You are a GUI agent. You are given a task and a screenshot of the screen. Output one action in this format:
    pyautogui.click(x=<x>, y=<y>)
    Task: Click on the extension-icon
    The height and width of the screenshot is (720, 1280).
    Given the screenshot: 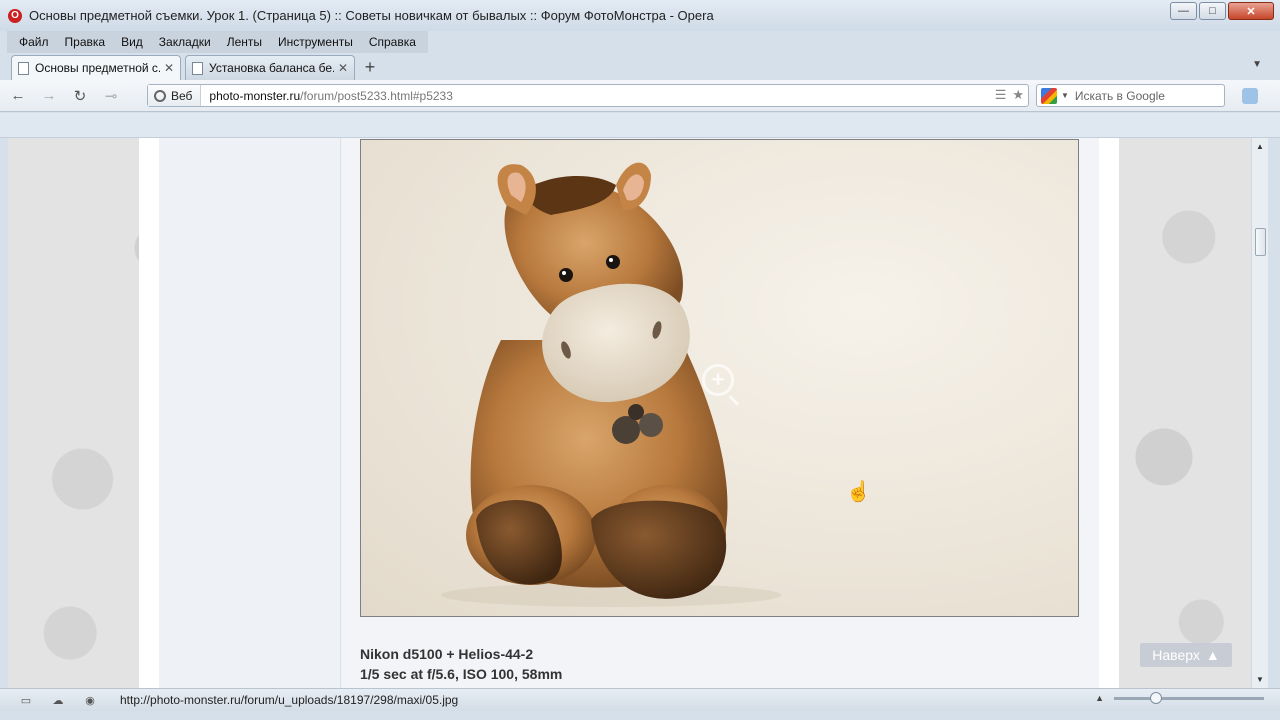 What is the action you would take?
    pyautogui.click(x=1250, y=96)
    